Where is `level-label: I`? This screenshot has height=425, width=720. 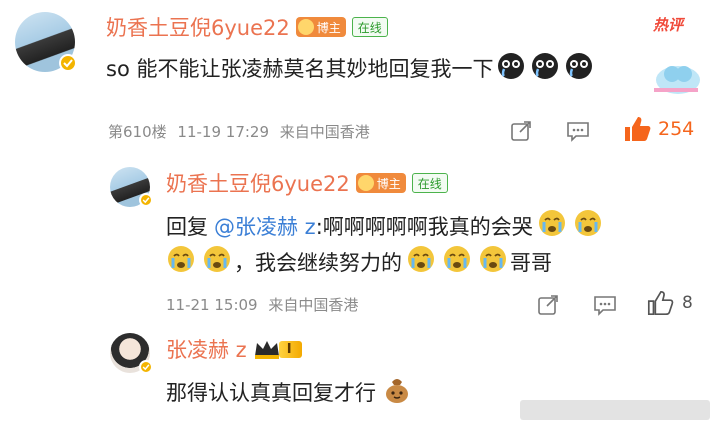 level-label: I is located at coordinates (290, 349).